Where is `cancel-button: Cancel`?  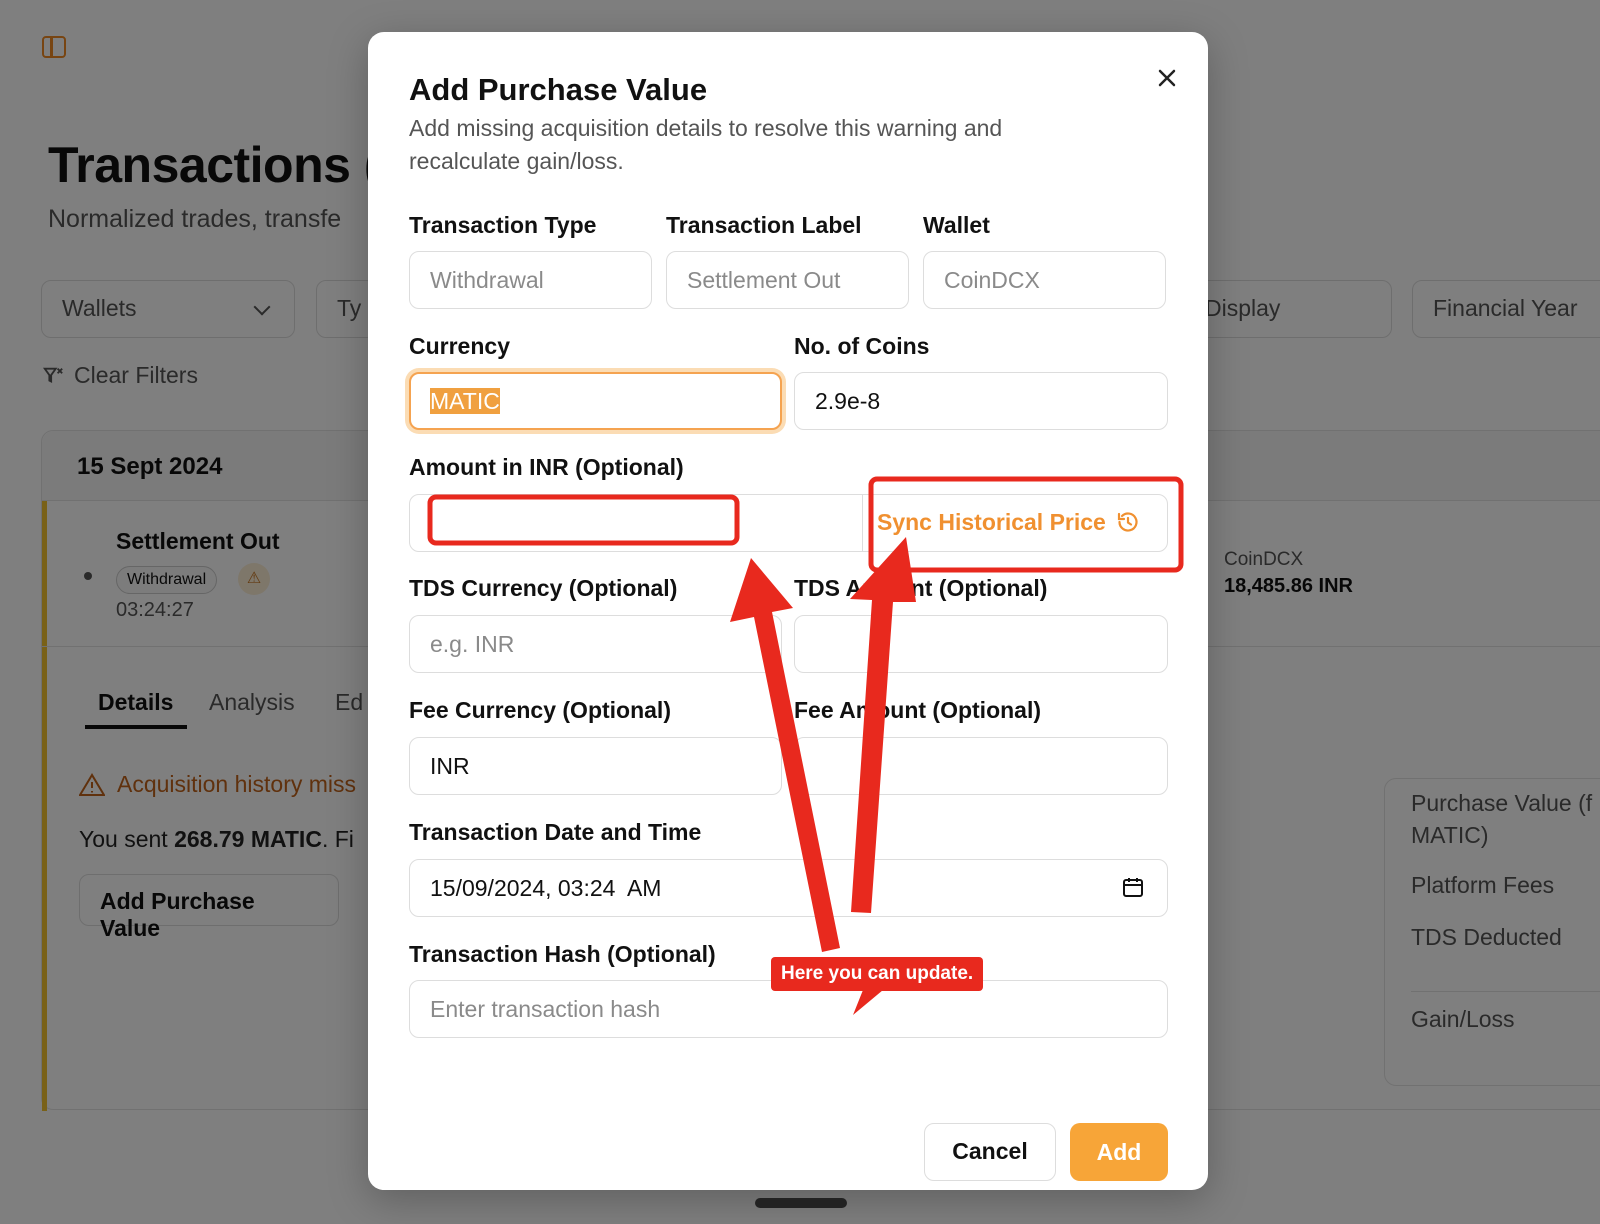 cancel-button: Cancel is located at coordinates (990, 1152).